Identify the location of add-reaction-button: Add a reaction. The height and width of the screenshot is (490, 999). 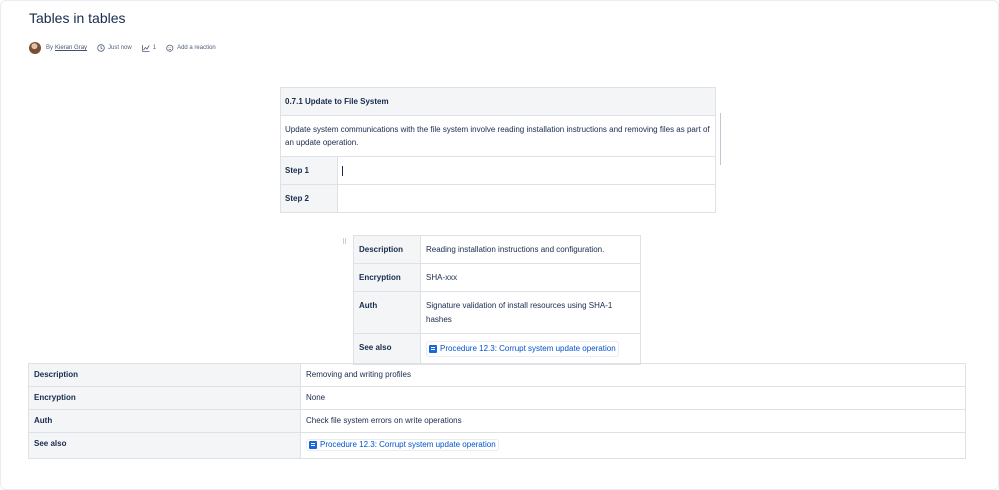
(191, 48).